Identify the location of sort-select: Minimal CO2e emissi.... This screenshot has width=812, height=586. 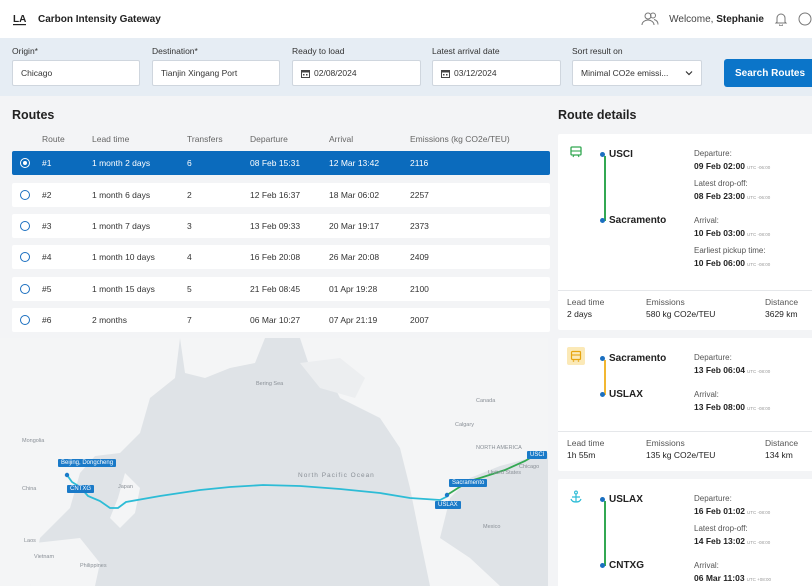
(637, 73).